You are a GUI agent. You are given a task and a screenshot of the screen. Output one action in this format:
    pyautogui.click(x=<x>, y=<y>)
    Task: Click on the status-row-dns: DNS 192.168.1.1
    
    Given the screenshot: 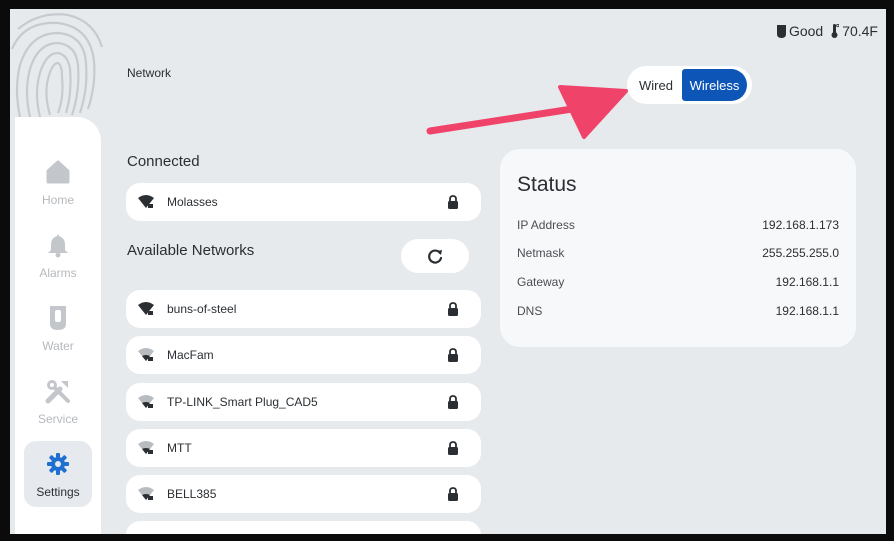 What is the action you would take?
    pyautogui.click(x=678, y=311)
    